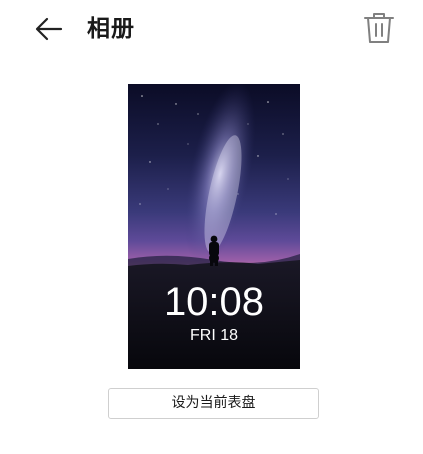 Image resolution: width=423 pixels, height=454 pixels. I want to click on set-current-watchface-button: 设为当前表盘, so click(213, 403).